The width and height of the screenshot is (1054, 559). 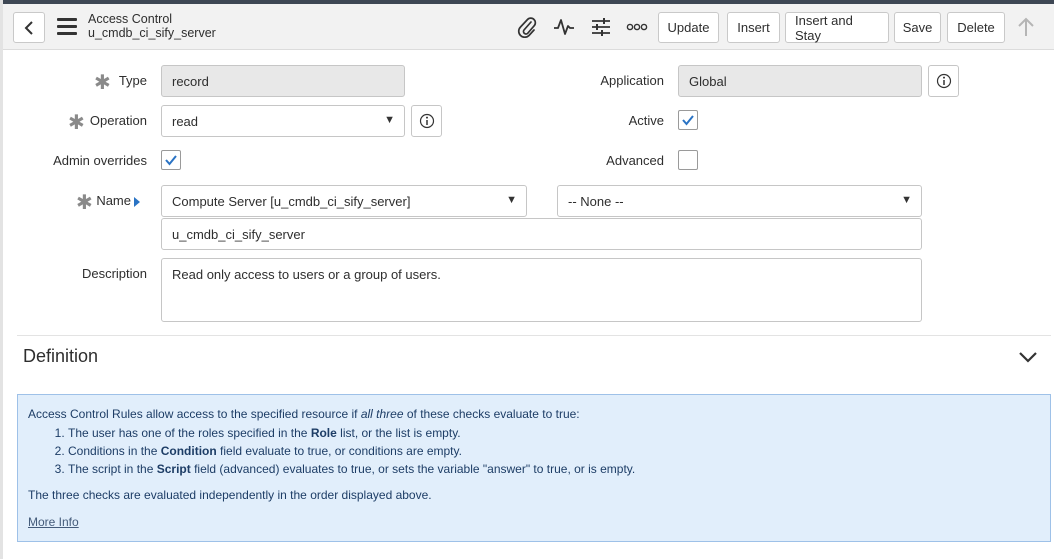 I want to click on insert-button: Insert, so click(x=753, y=27).